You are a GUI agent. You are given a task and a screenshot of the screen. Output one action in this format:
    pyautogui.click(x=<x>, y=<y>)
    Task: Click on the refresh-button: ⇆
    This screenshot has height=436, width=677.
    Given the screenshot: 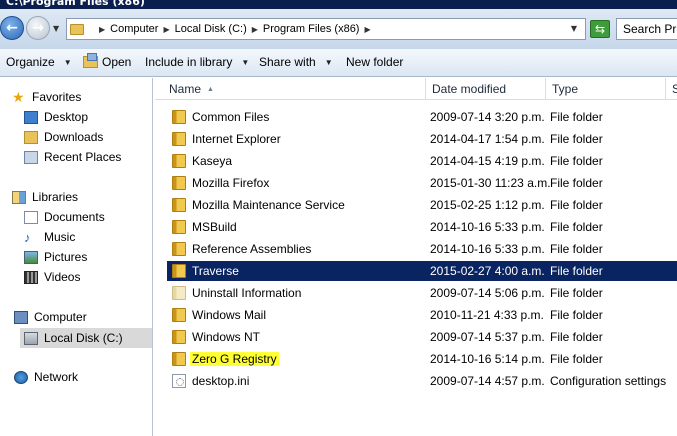 What is the action you would take?
    pyautogui.click(x=600, y=29)
    